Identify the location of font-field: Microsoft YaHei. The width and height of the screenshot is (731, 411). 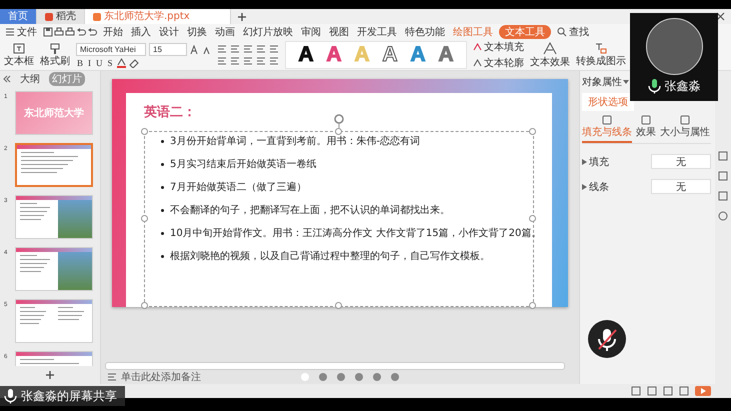
(111, 49).